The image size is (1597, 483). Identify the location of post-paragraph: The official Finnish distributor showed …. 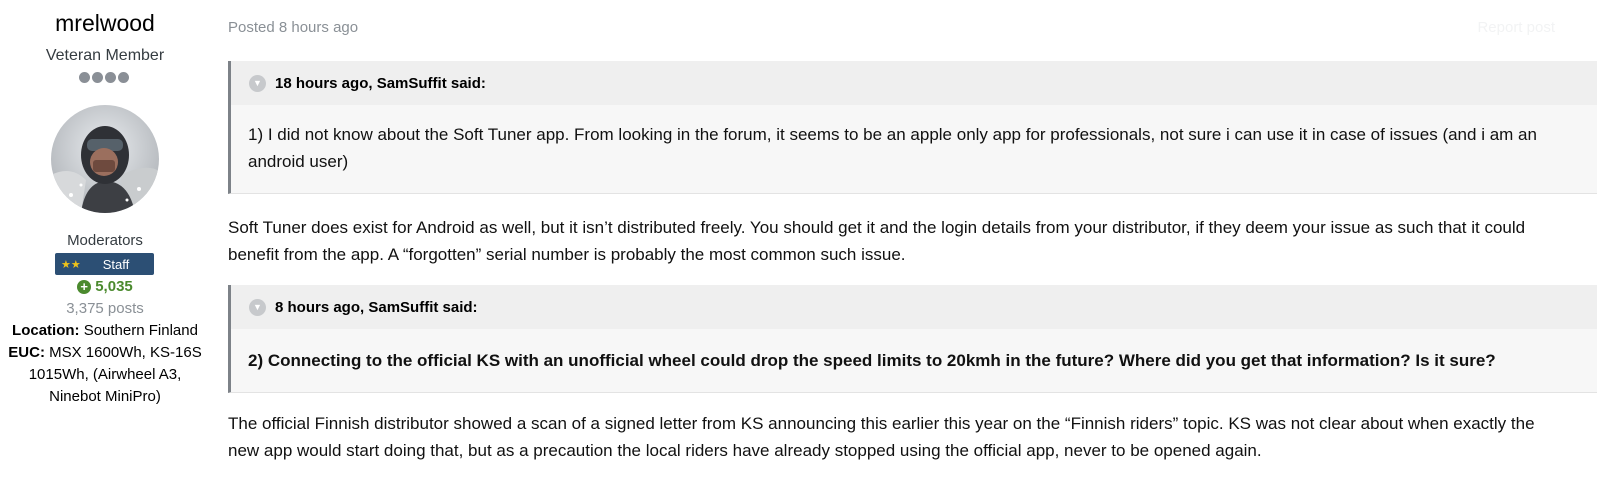
(881, 437).